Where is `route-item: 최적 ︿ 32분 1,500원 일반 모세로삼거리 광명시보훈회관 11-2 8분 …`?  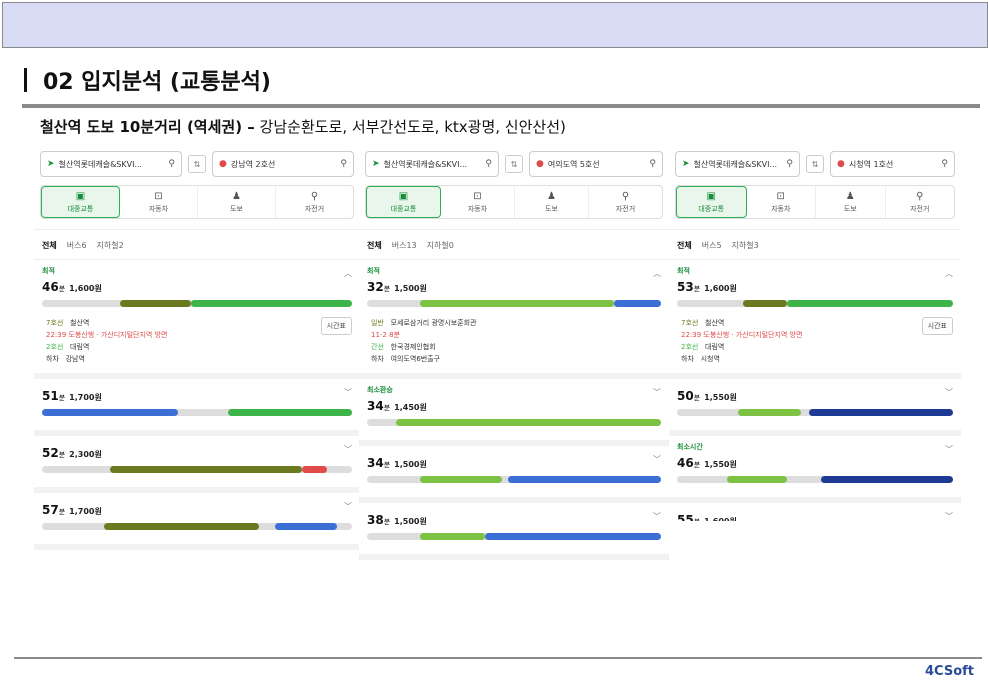 route-item: 최적 ︿ 32분 1,500원 일반 모세로삼거리 광명시보훈회관 11-2 8분 … is located at coordinates (514, 319).